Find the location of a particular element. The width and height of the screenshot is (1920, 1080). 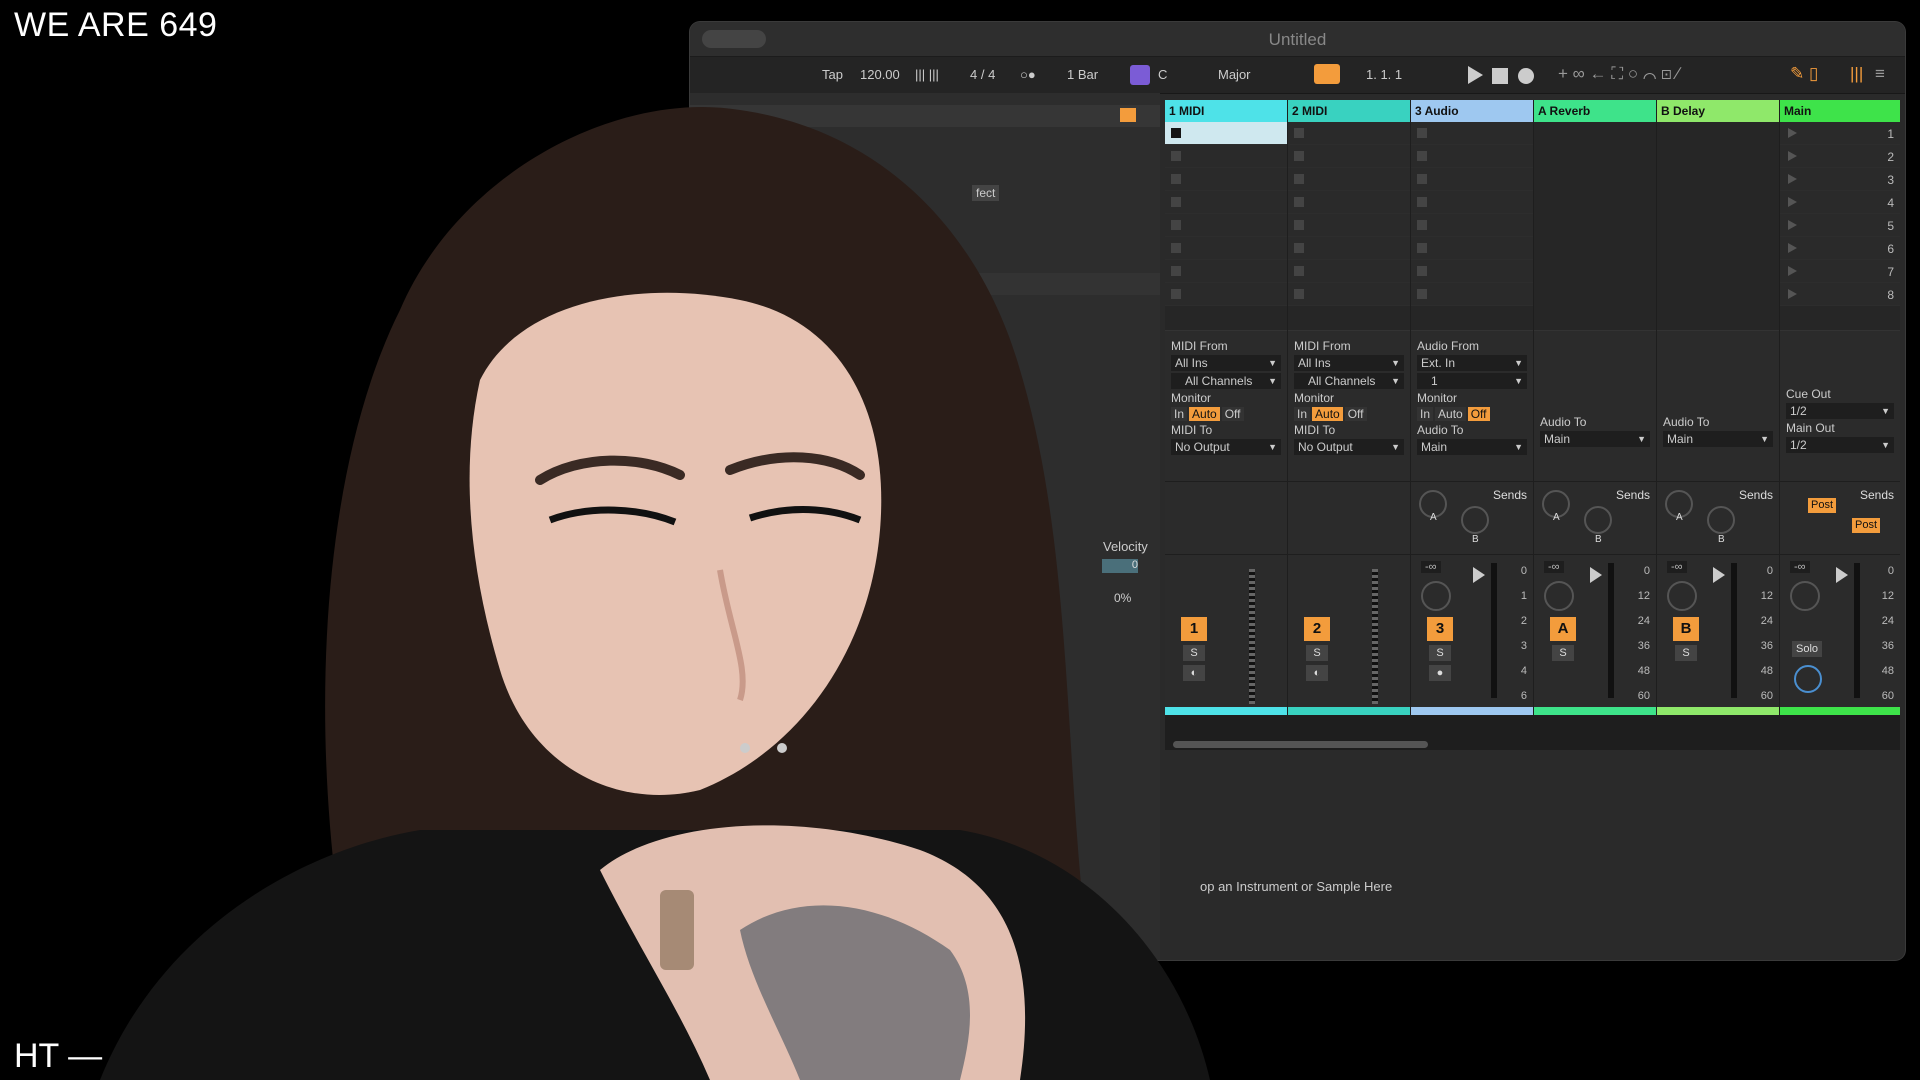

track-header: B Delay is located at coordinates (1718, 111).